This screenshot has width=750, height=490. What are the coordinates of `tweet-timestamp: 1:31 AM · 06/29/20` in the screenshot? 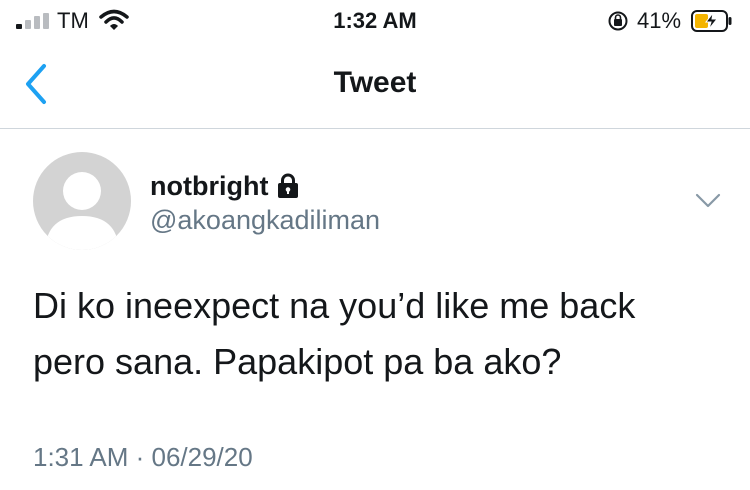 It's located at (143, 457).